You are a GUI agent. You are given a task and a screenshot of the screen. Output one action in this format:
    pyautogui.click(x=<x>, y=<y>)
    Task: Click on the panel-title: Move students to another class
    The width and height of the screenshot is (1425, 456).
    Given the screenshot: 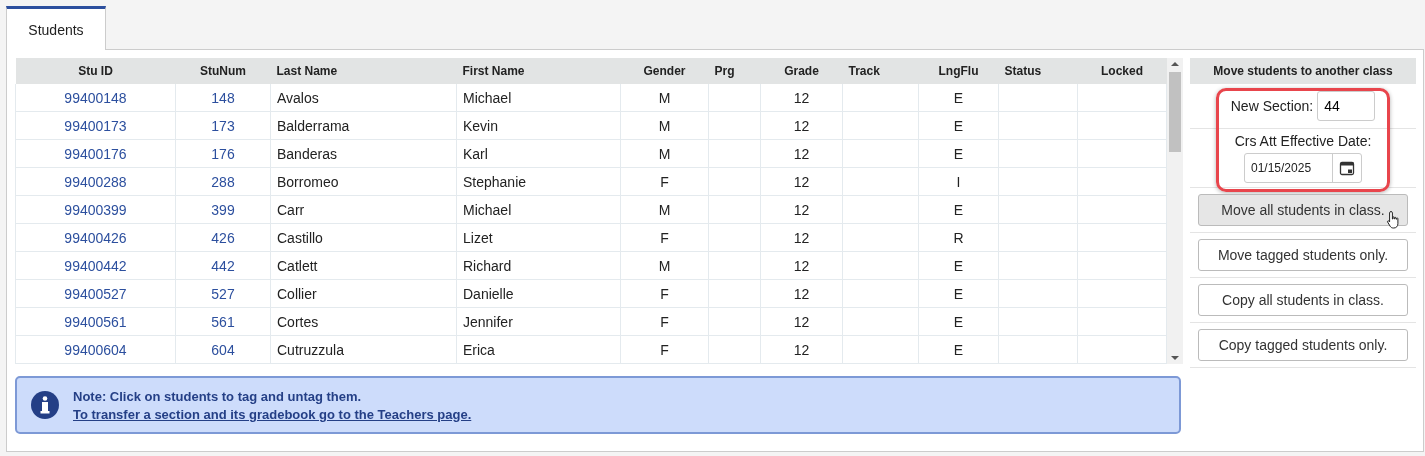 What is the action you would take?
    pyautogui.click(x=1303, y=71)
    